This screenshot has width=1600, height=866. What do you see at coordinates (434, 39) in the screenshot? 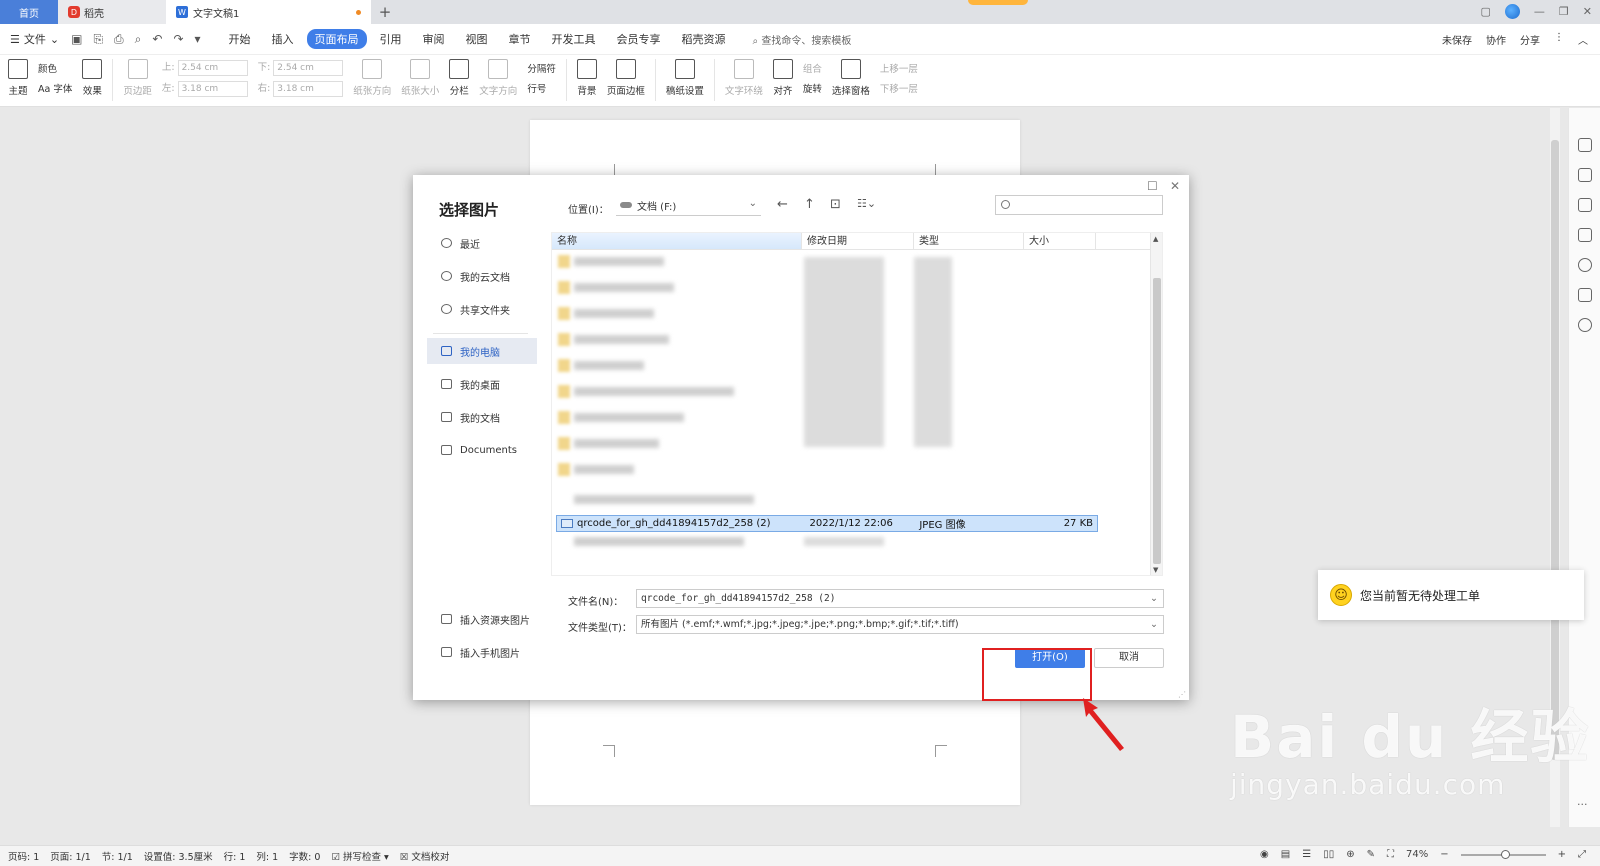
I see `menu-review: 审阅` at bounding box center [434, 39].